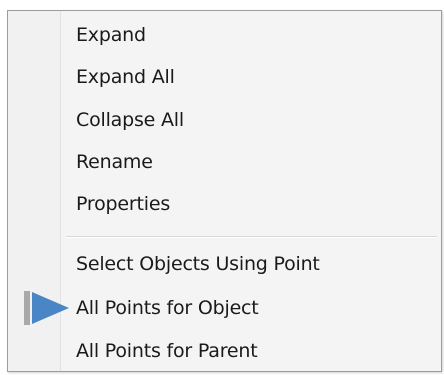  Describe the element at coordinates (198, 264) in the screenshot. I see `menu-item-label: Select Objects Using Point` at that location.